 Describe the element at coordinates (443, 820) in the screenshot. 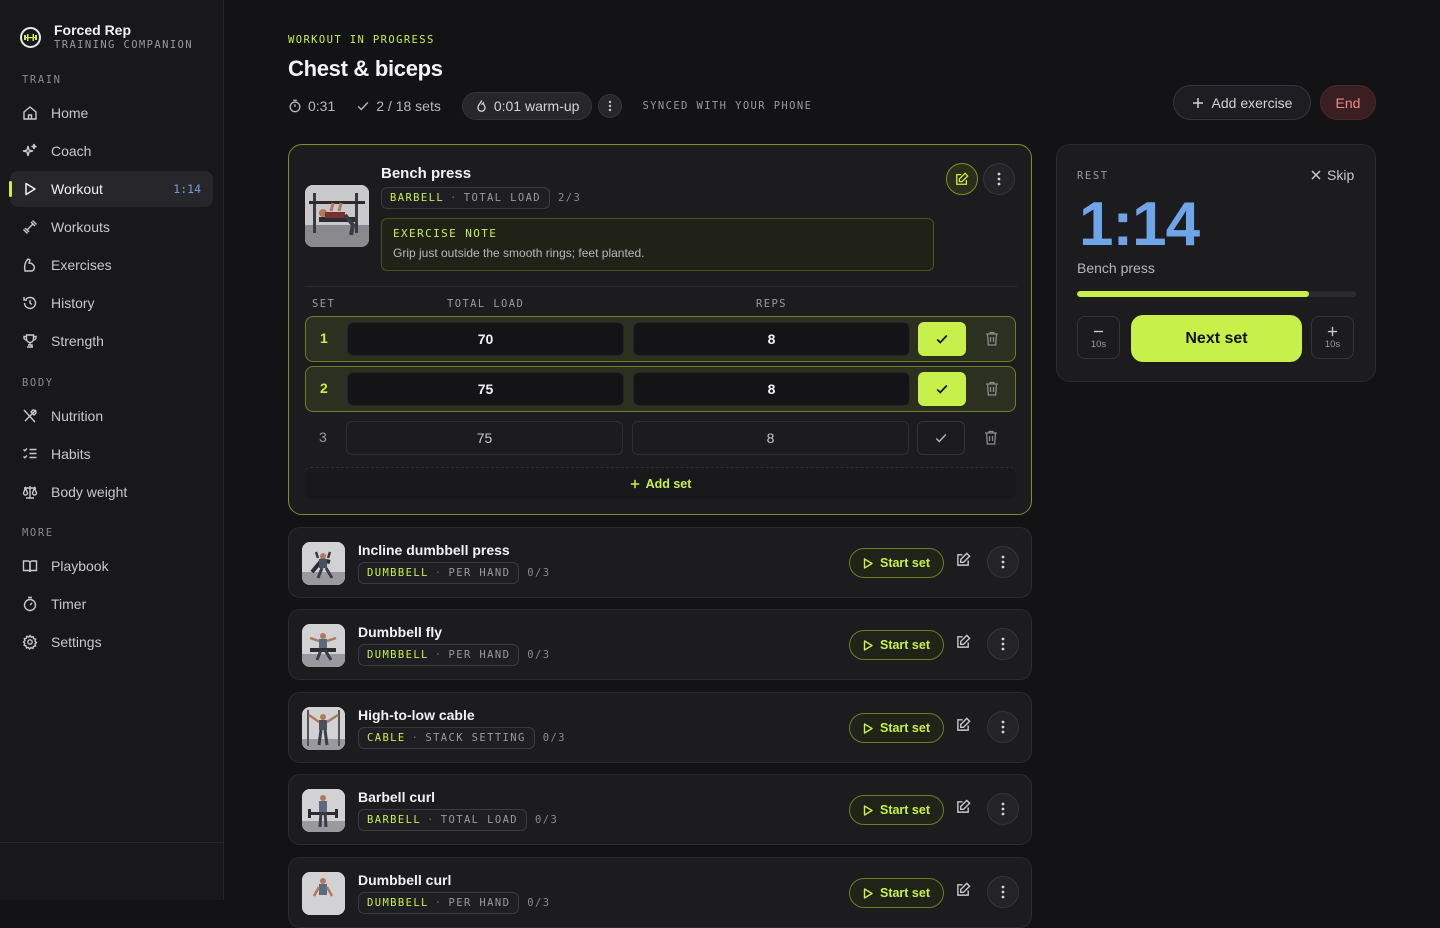

I see `equipment-tag: BARBELL · TOTAL LOAD` at that location.